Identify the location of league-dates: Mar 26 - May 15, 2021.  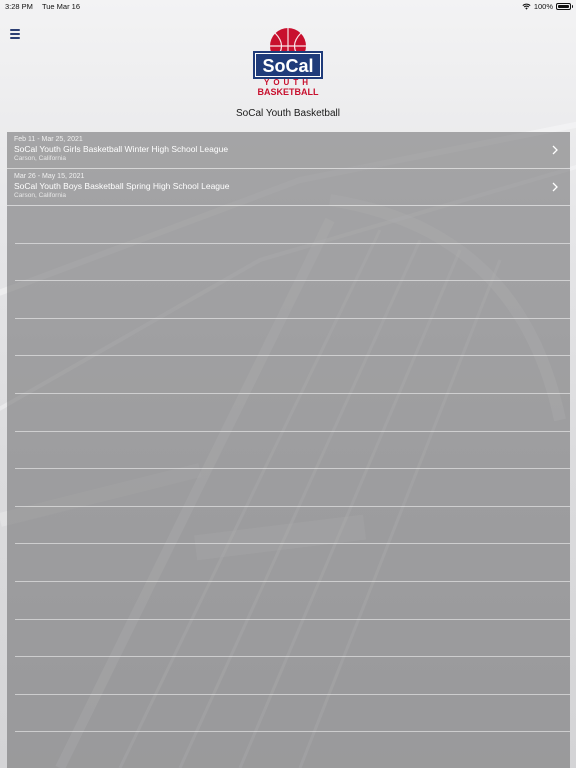
(49, 176).